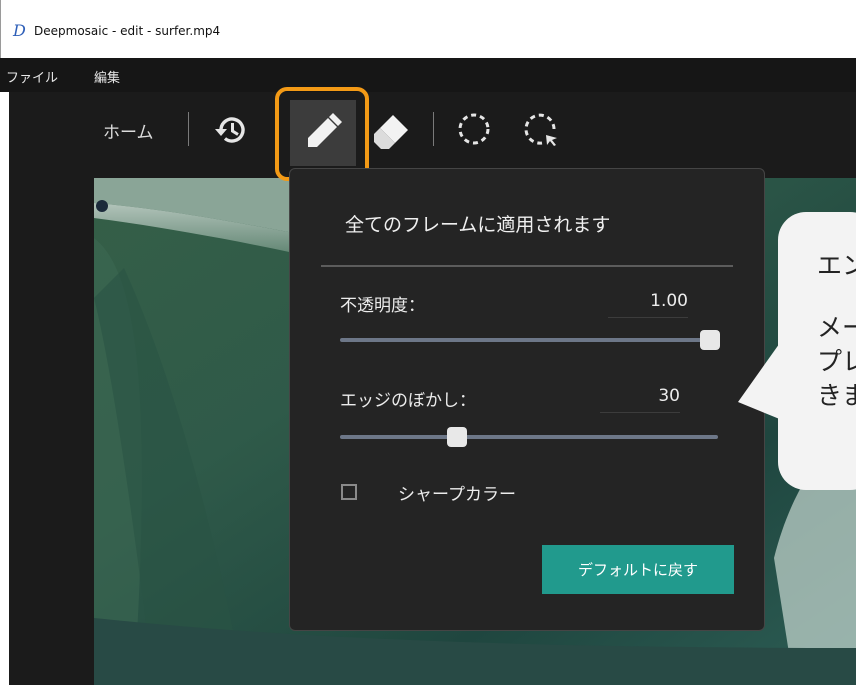  I want to click on history-icon, so click(232, 130).